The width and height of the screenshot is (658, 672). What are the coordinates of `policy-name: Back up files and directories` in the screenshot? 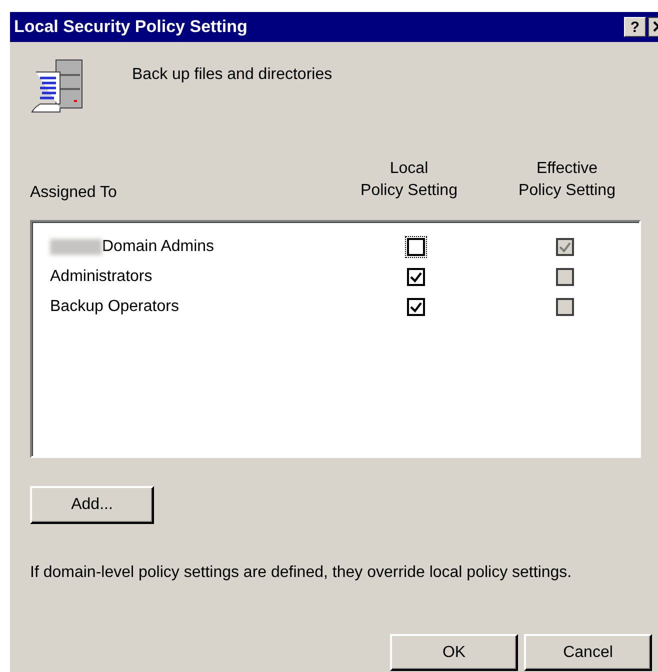 It's located at (232, 75).